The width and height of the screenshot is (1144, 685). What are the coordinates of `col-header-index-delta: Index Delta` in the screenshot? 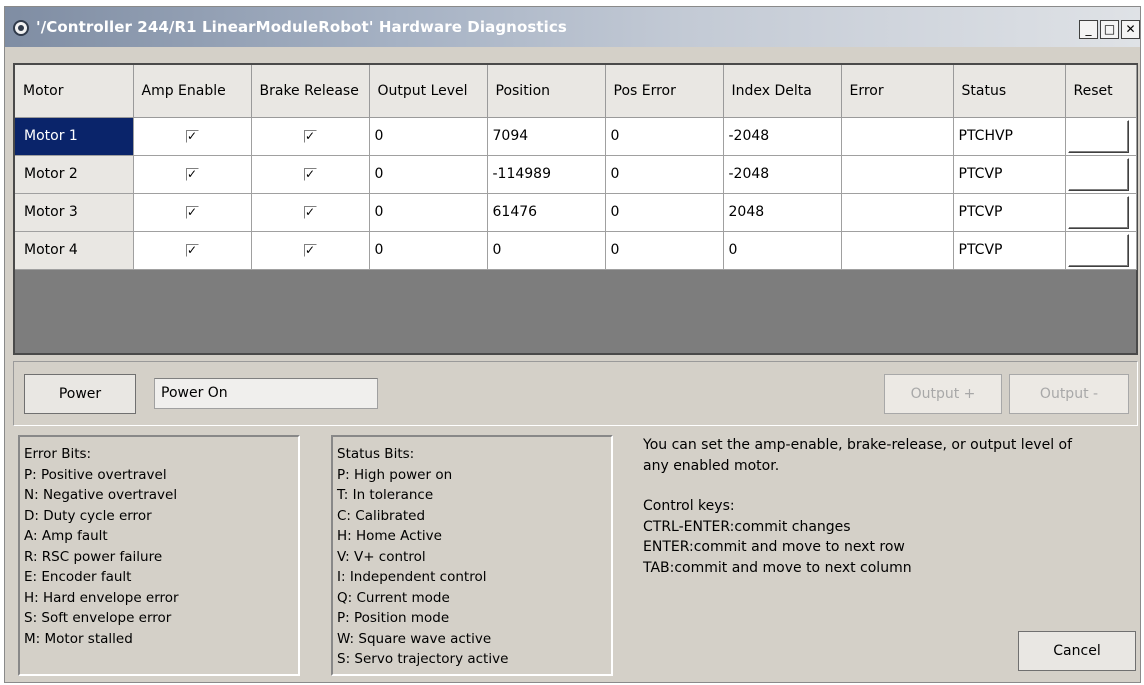 It's located at (782, 91).